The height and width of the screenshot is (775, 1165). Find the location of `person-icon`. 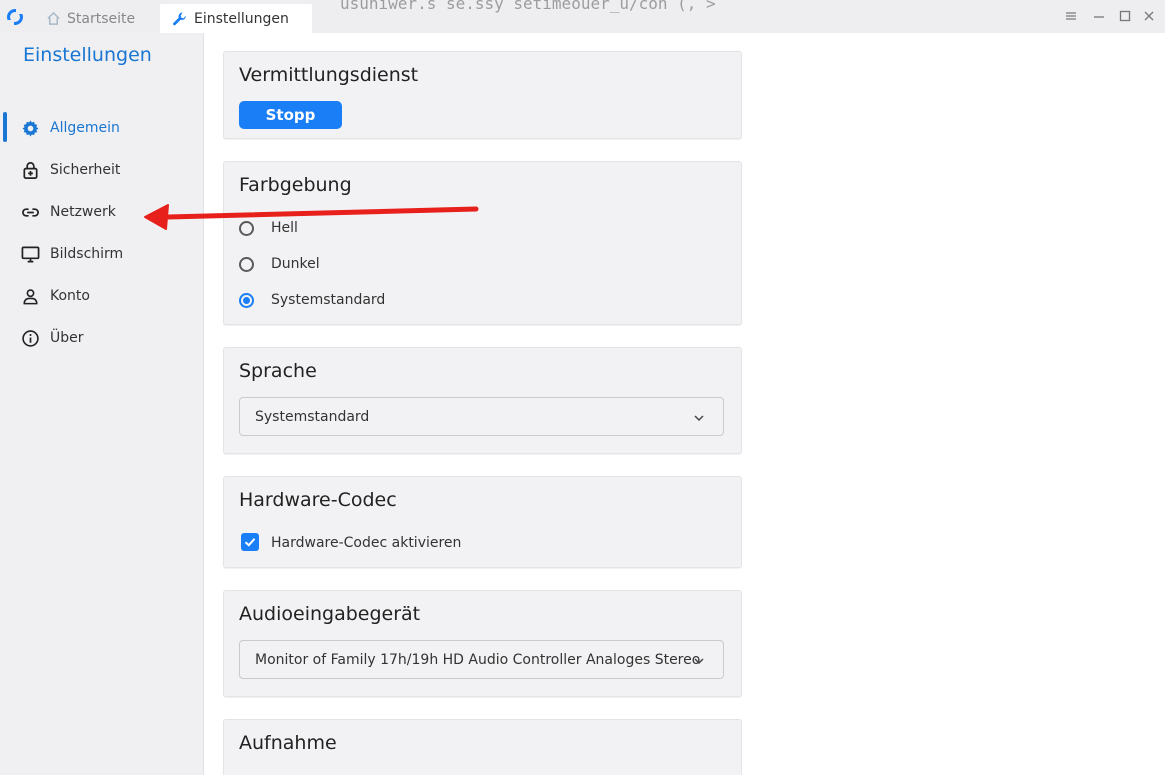

person-icon is located at coordinates (30, 297).